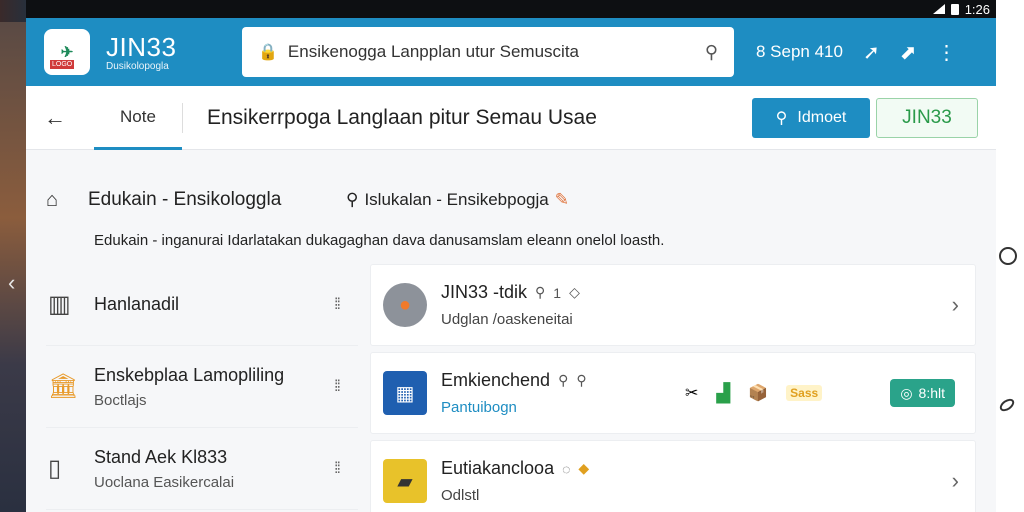  What do you see at coordinates (405, 305) in the screenshot?
I see `orange-ball-icon: ●` at bounding box center [405, 305].